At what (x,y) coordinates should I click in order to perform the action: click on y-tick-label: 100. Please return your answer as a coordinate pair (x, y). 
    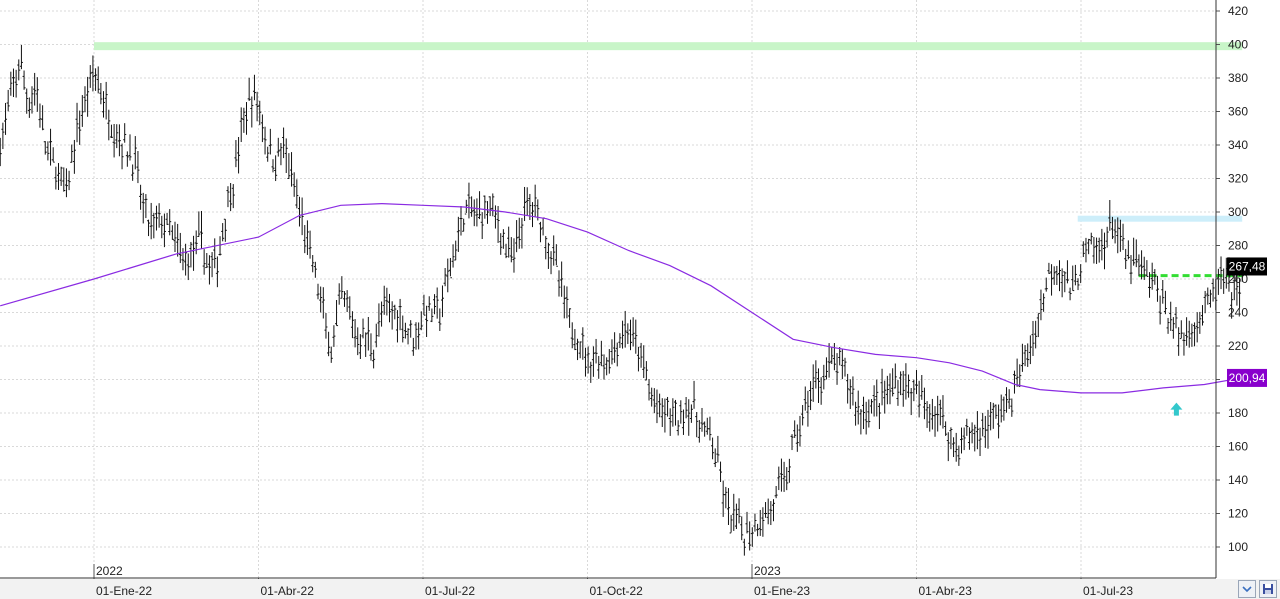
    Looking at the image, I should click on (1238, 547).